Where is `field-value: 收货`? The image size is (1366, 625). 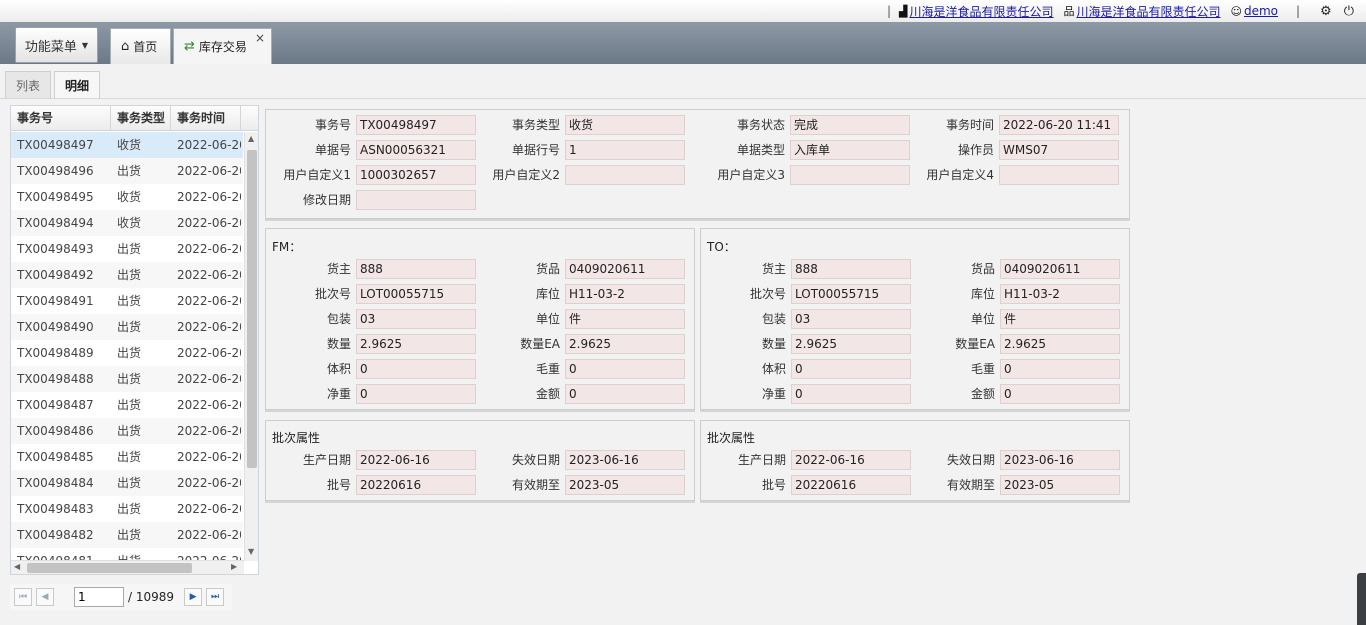
field-value: 收货 is located at coordinates (625, 125).